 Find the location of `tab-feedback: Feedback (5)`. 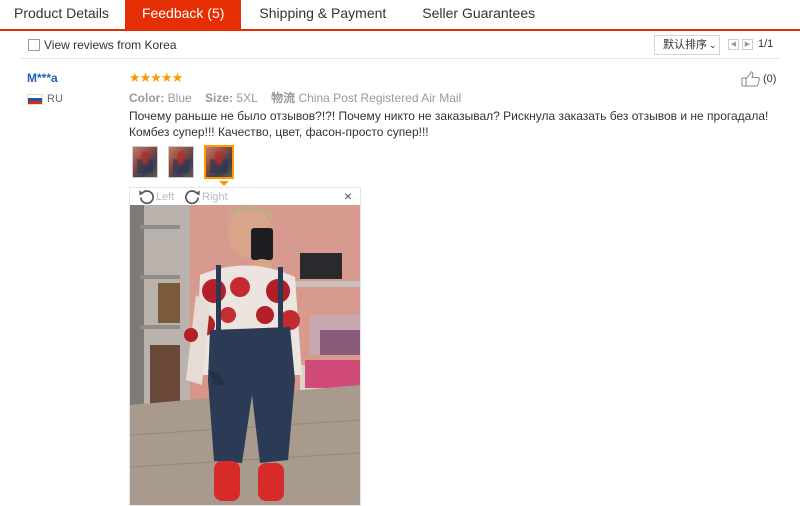

tab-feedback: Feedback (5) is located at coordinates (183, 15).